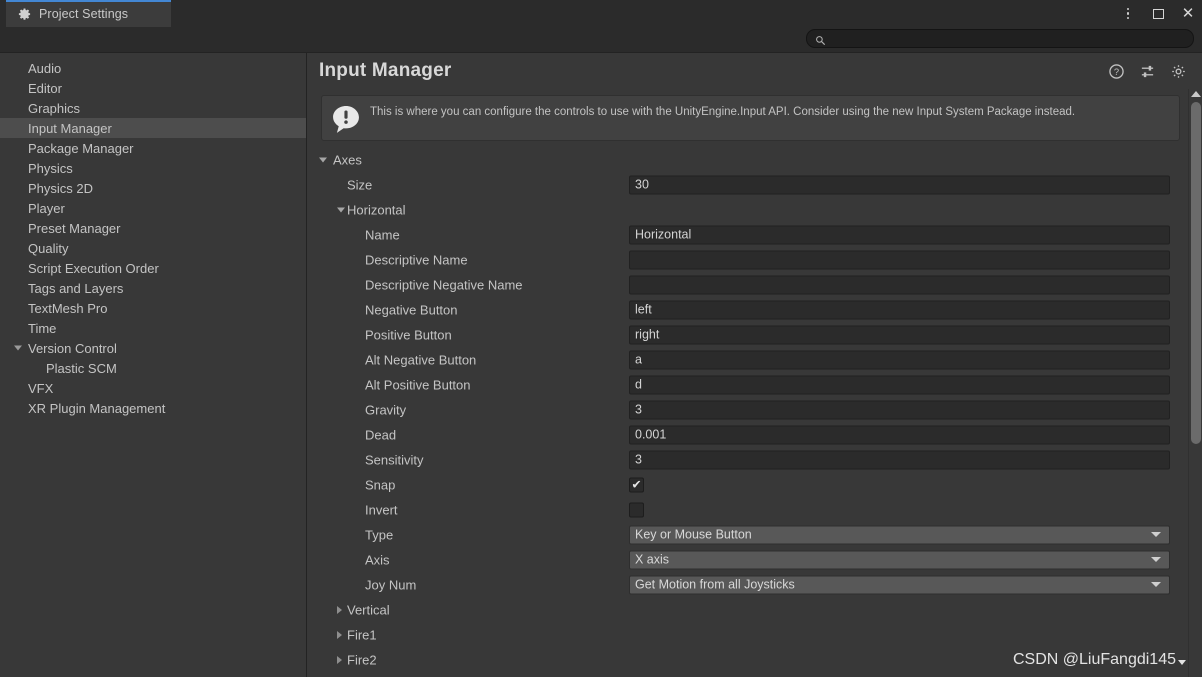  What do you see at coordinates (899, 559) in the screenshot?
I see `dropdown-axis: X axis` at bounding box center [899, 559].